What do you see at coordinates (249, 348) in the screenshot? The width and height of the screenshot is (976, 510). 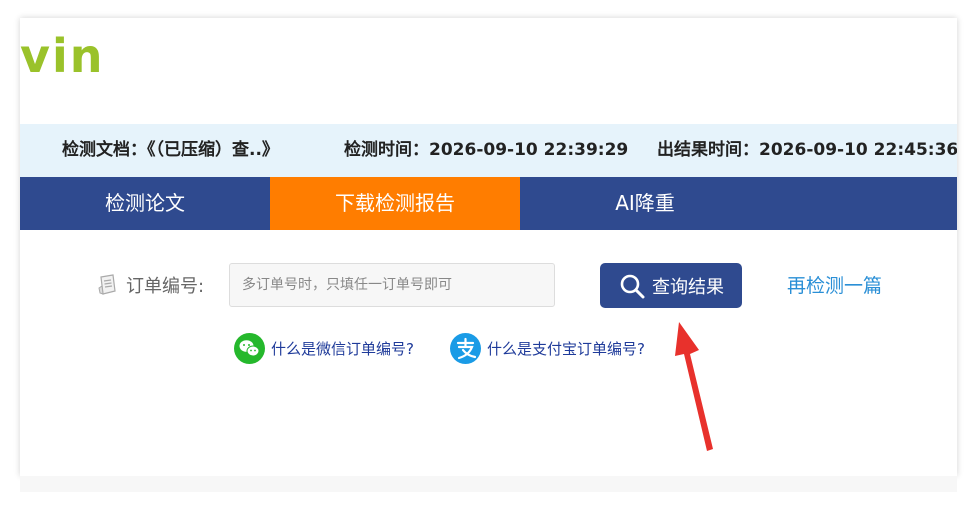 I see `wechat-icon` at bounding box center [249, 348].